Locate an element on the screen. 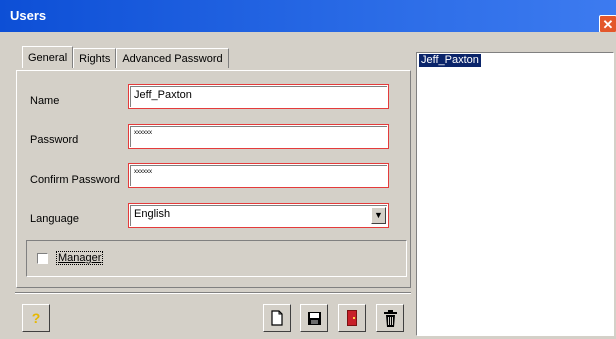 The height and width of the screenshot is (339, 616). name-field: Jeff_Paxton is located at coordinates (258, 96).